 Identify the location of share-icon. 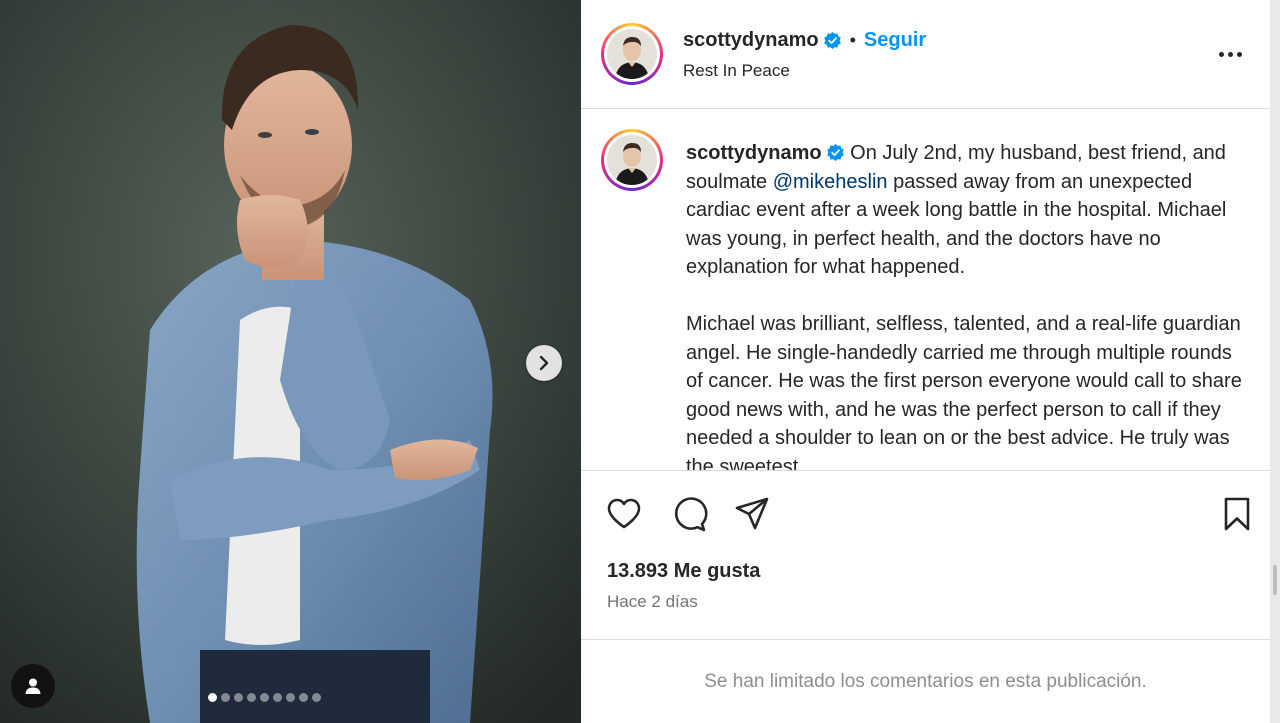
(752, 514).